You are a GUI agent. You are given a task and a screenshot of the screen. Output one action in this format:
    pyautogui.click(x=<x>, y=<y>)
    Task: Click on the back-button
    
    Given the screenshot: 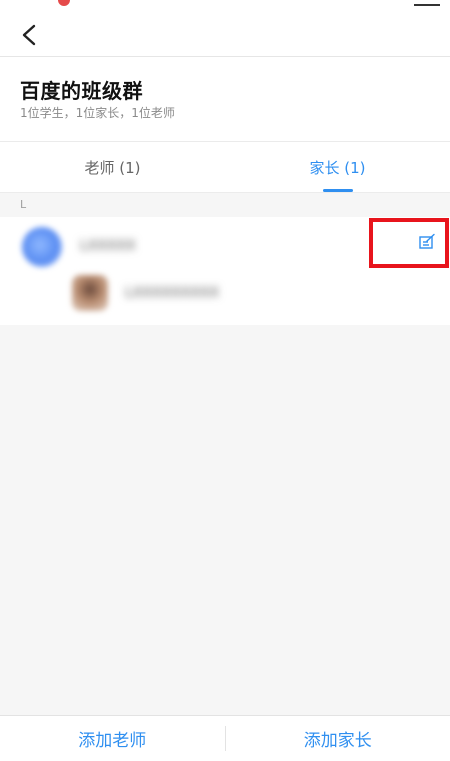 What is the action you would take?
    pyautogui.click(x=29, y=35)
    